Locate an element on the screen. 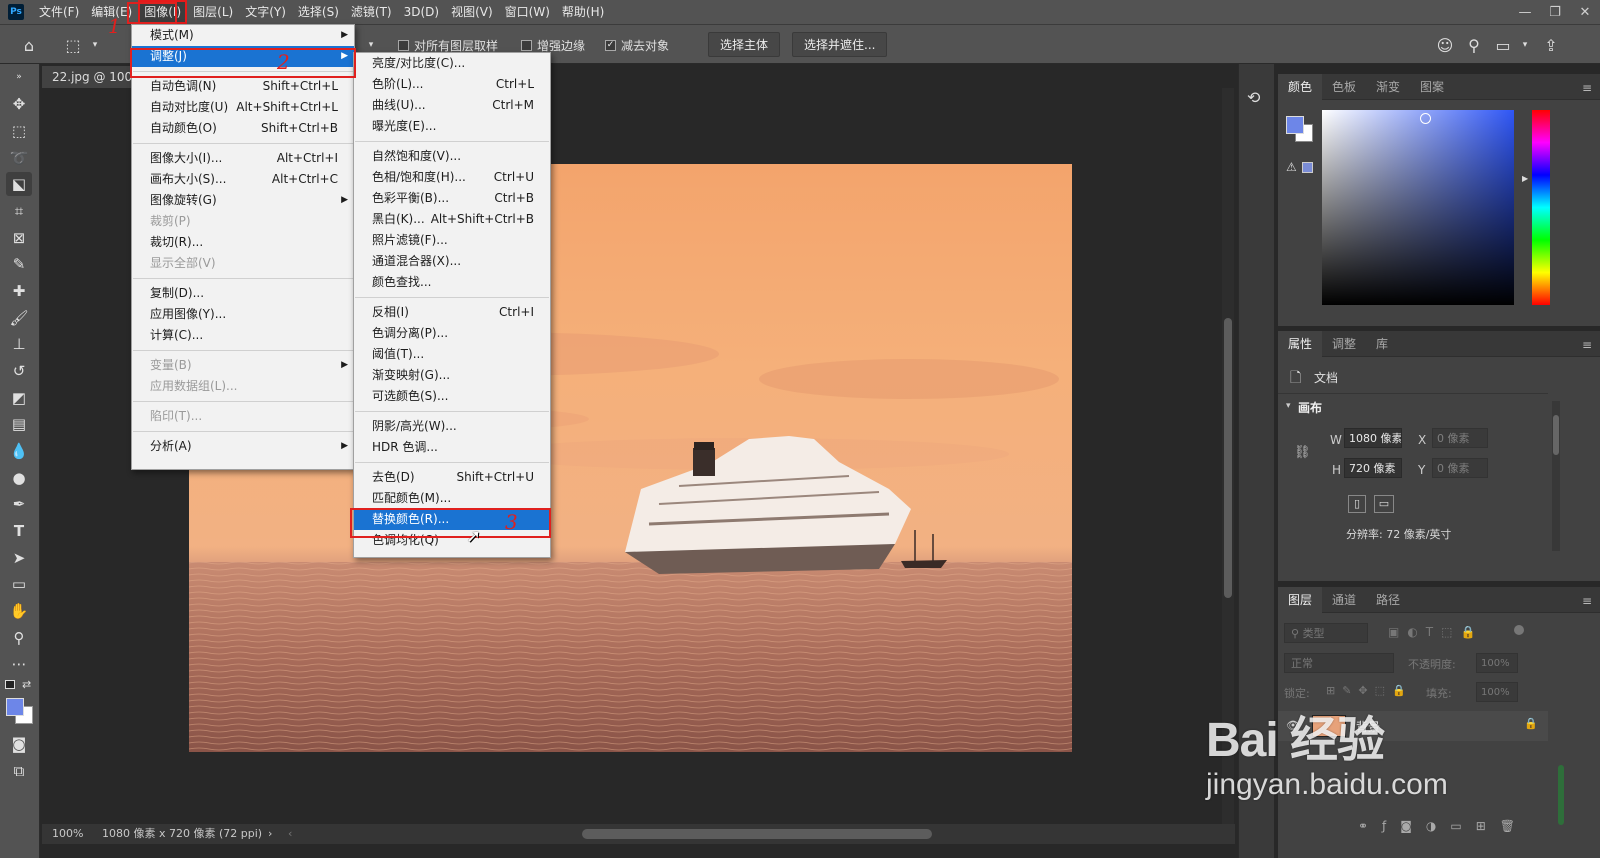 This screenshot has width=1600, height=858. brush-tool-icon: 🖌 is located at coordinates (19, 318).